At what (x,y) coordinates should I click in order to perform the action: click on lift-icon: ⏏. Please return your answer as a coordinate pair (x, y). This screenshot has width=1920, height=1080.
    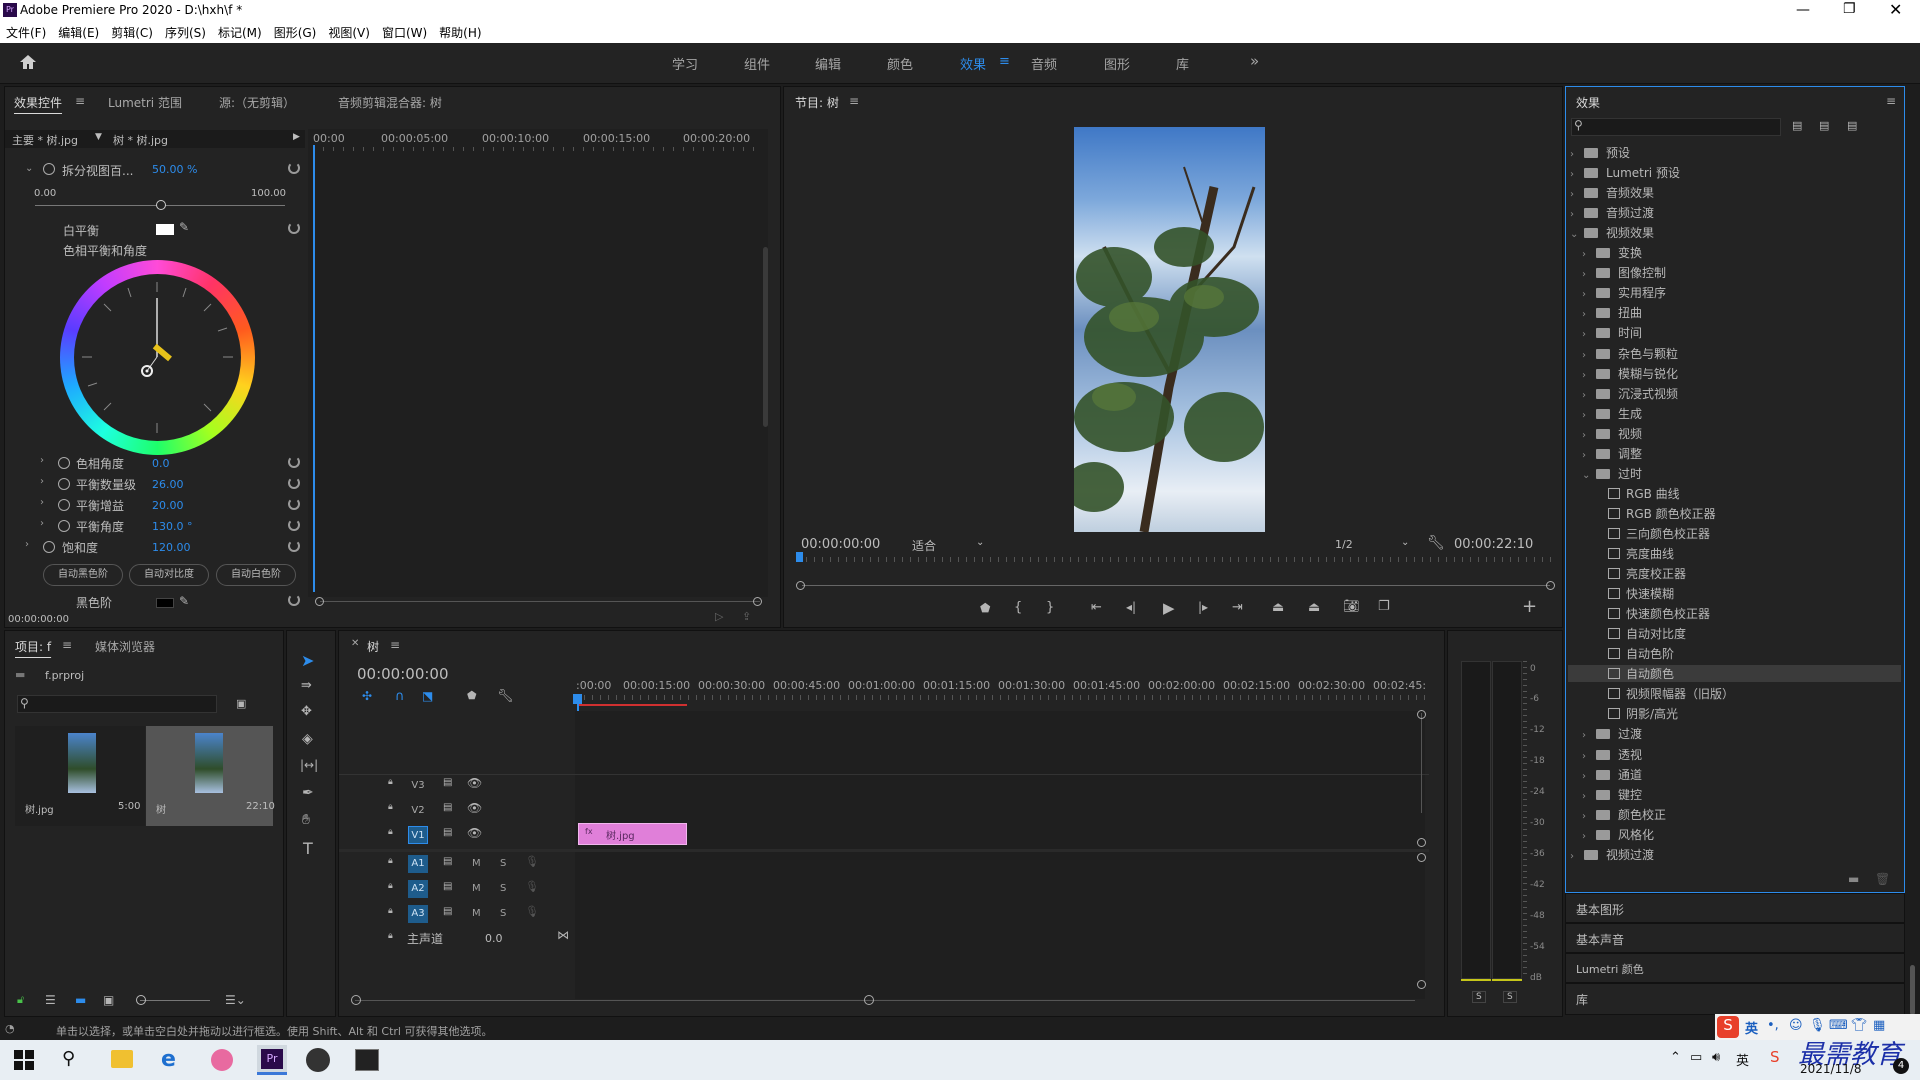
    Looking at the image, I should click on (1278, 607).